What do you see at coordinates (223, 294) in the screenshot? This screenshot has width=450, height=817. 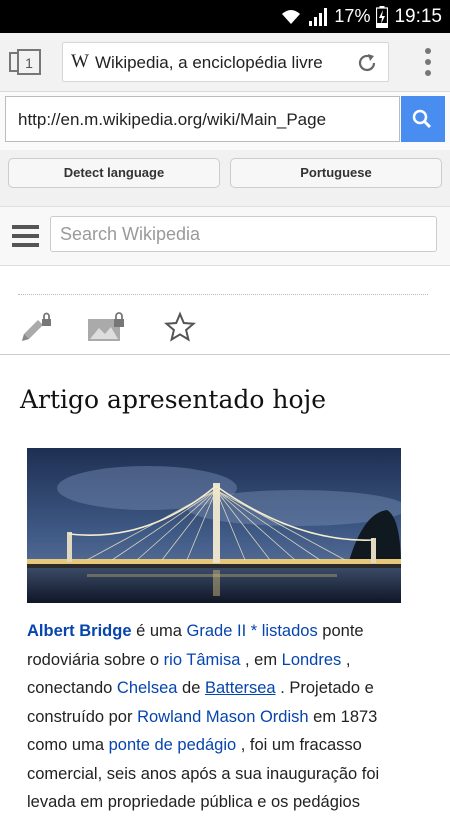 I see `divider` at bounding box center [223, 294].